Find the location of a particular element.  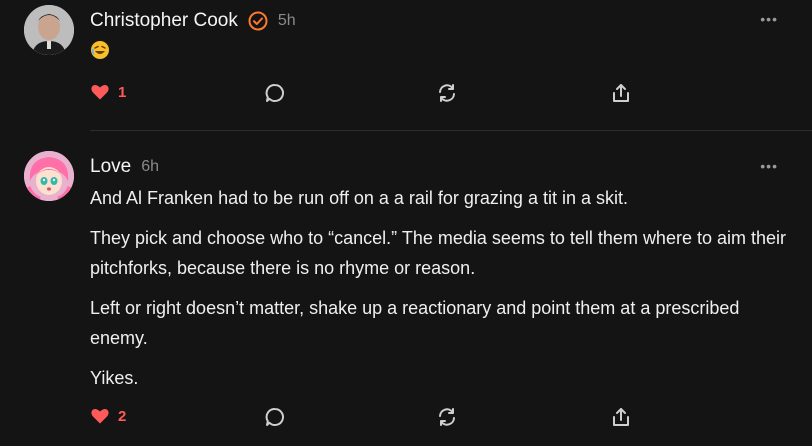

like-button: 2 is located at coordinates (108, 416).